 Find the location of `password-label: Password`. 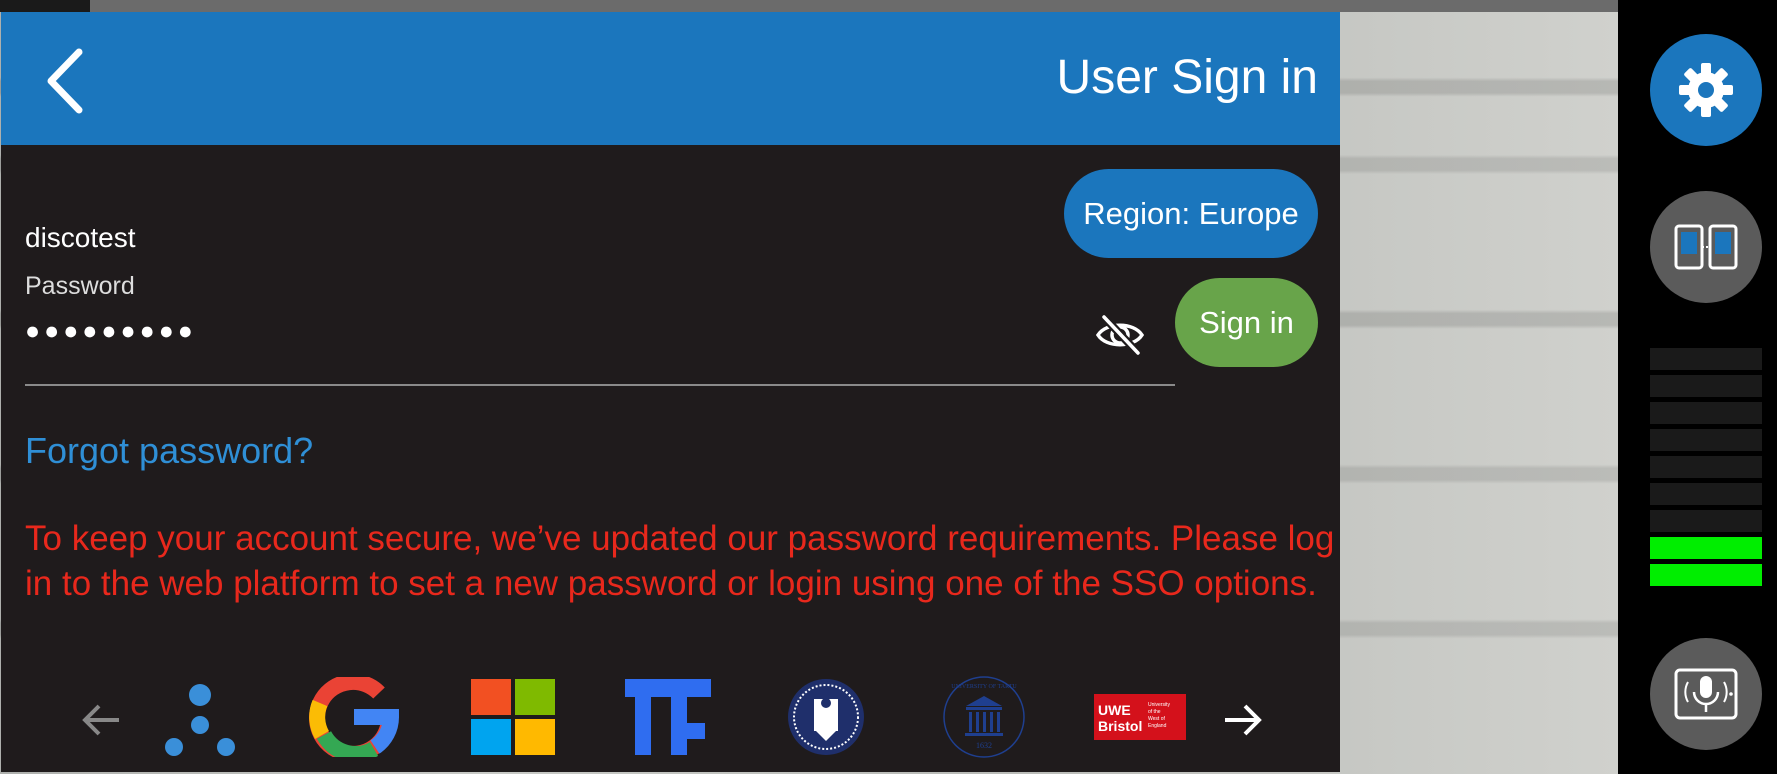

password-label: Password is located at coordinates (80, 286).